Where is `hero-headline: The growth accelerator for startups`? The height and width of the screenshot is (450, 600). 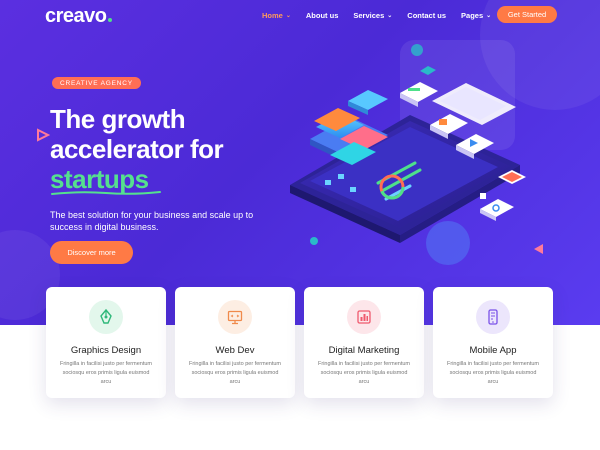 hero-headline: The growth accelerator for startups is located at coordinates (137, 149).